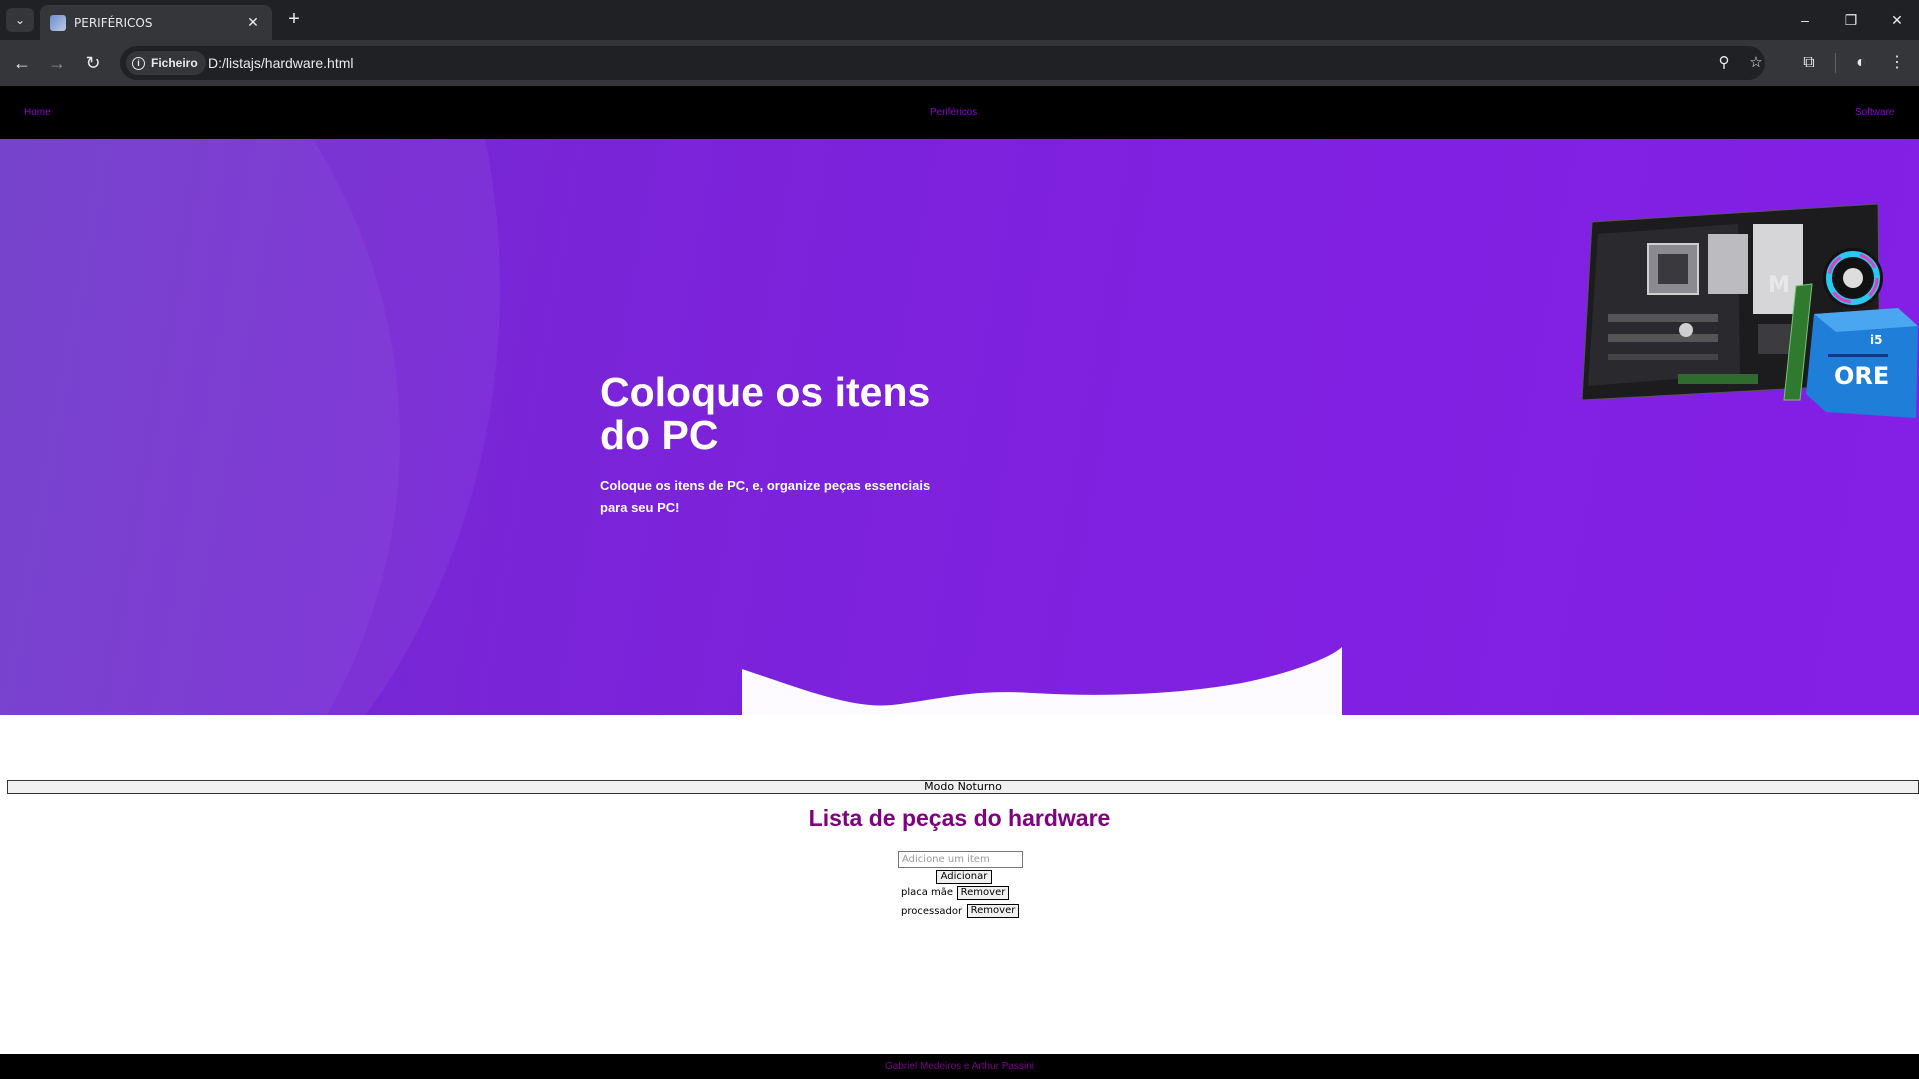 The image size is (1919, 1079). I want to click on bookmark-star-icon: ☆, so click(1756, 63).